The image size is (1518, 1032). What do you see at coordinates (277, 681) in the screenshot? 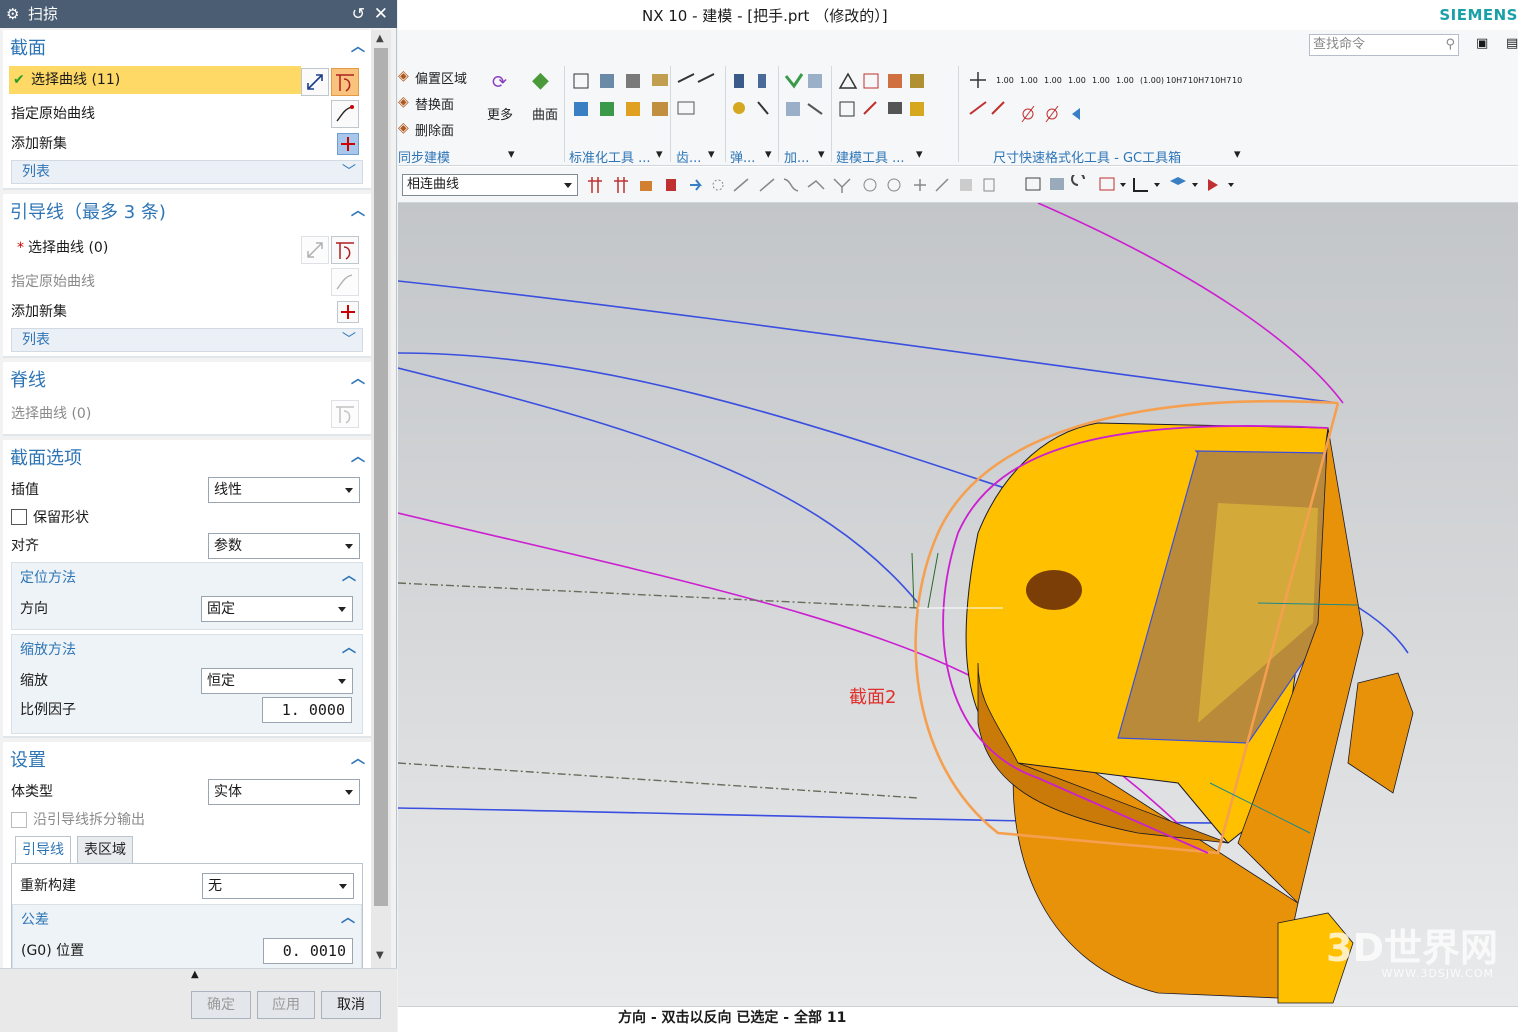
I see `scale-select: 恒定` at bounding box center [277, 681].